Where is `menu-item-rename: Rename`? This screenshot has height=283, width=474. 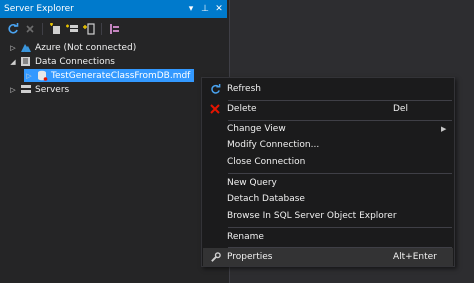
menu-item-rename: Rename is located at coordinates (328, 237).